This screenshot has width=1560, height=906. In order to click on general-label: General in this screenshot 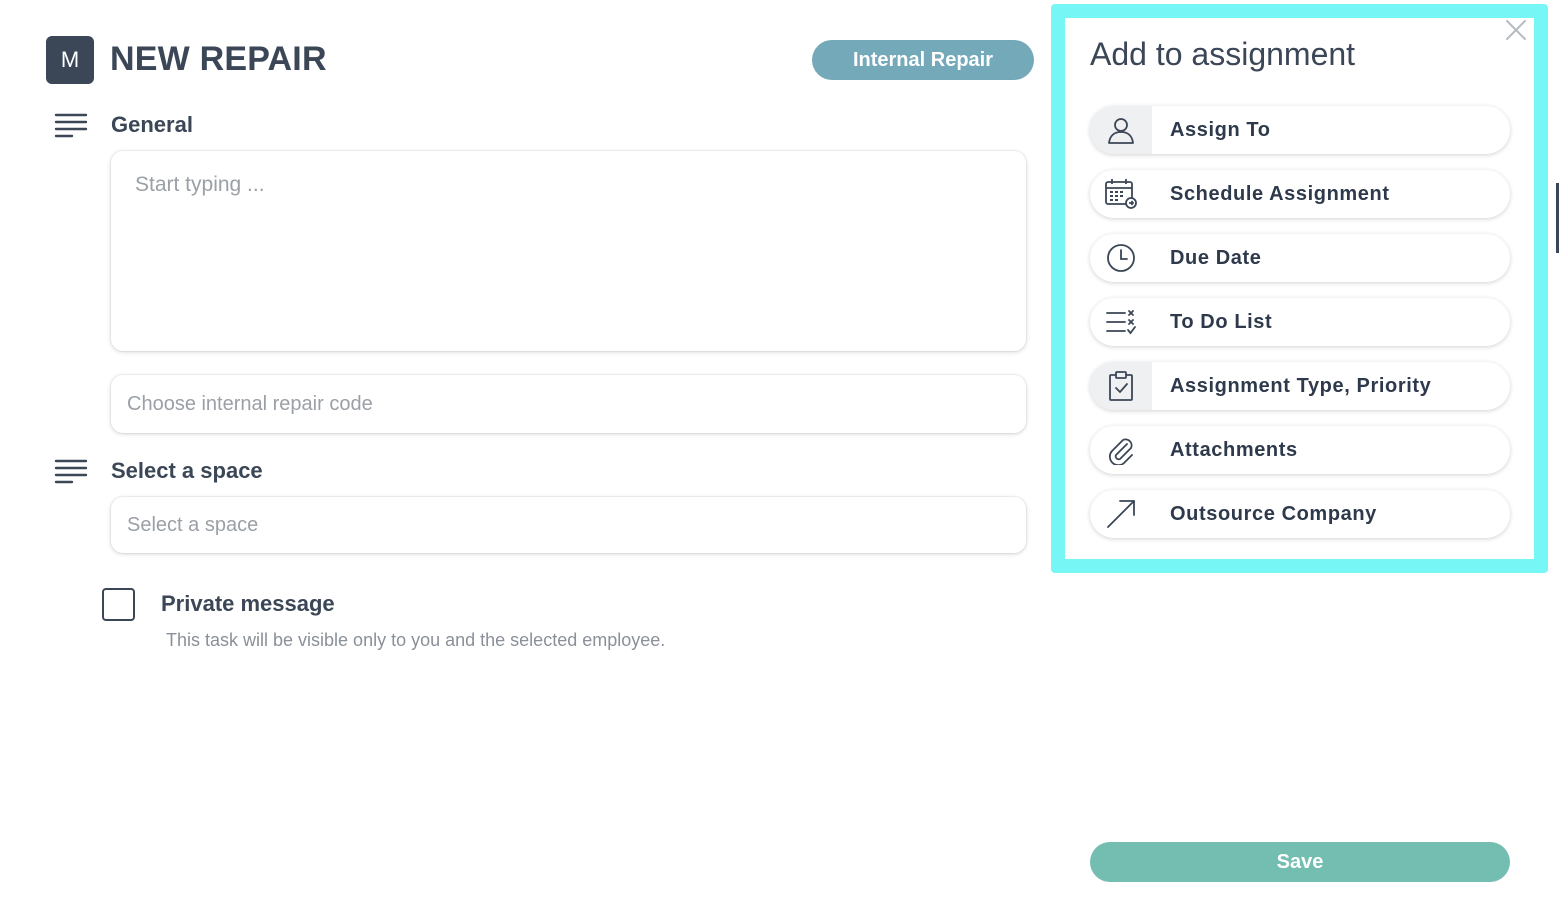, I will do `click(152, 124)`.